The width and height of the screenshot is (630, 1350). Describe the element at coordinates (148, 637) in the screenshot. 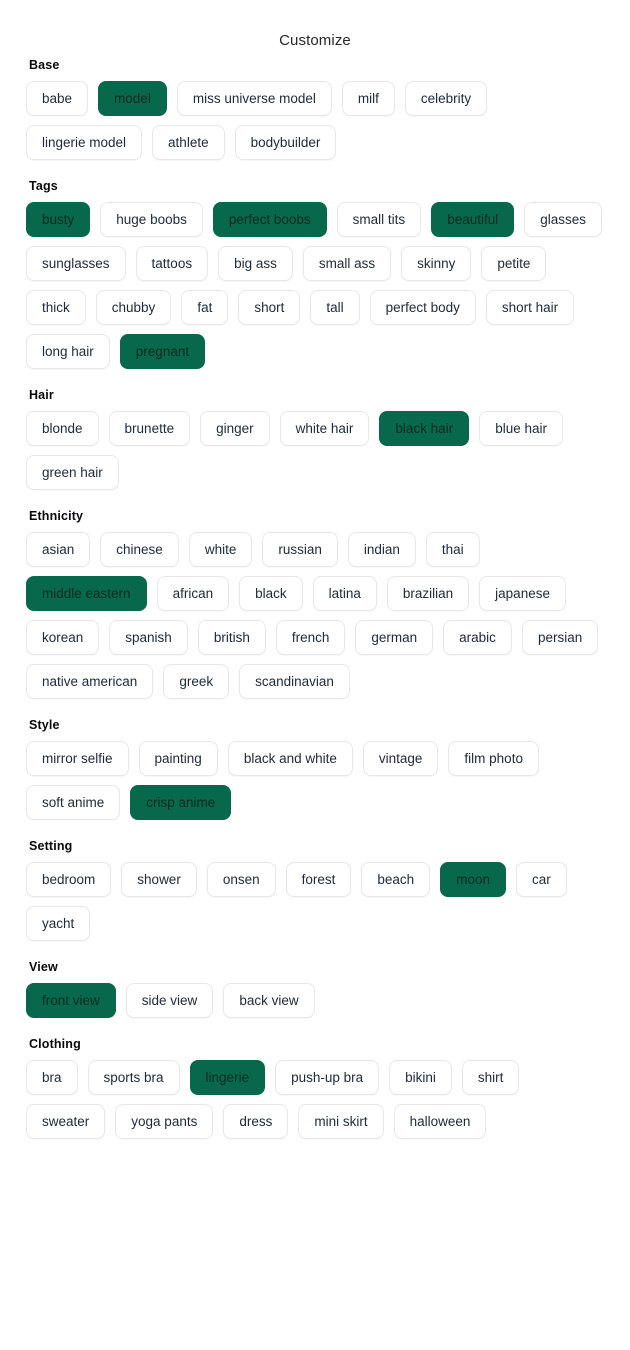

I see `option-pill-spanish: spanish` at that location.